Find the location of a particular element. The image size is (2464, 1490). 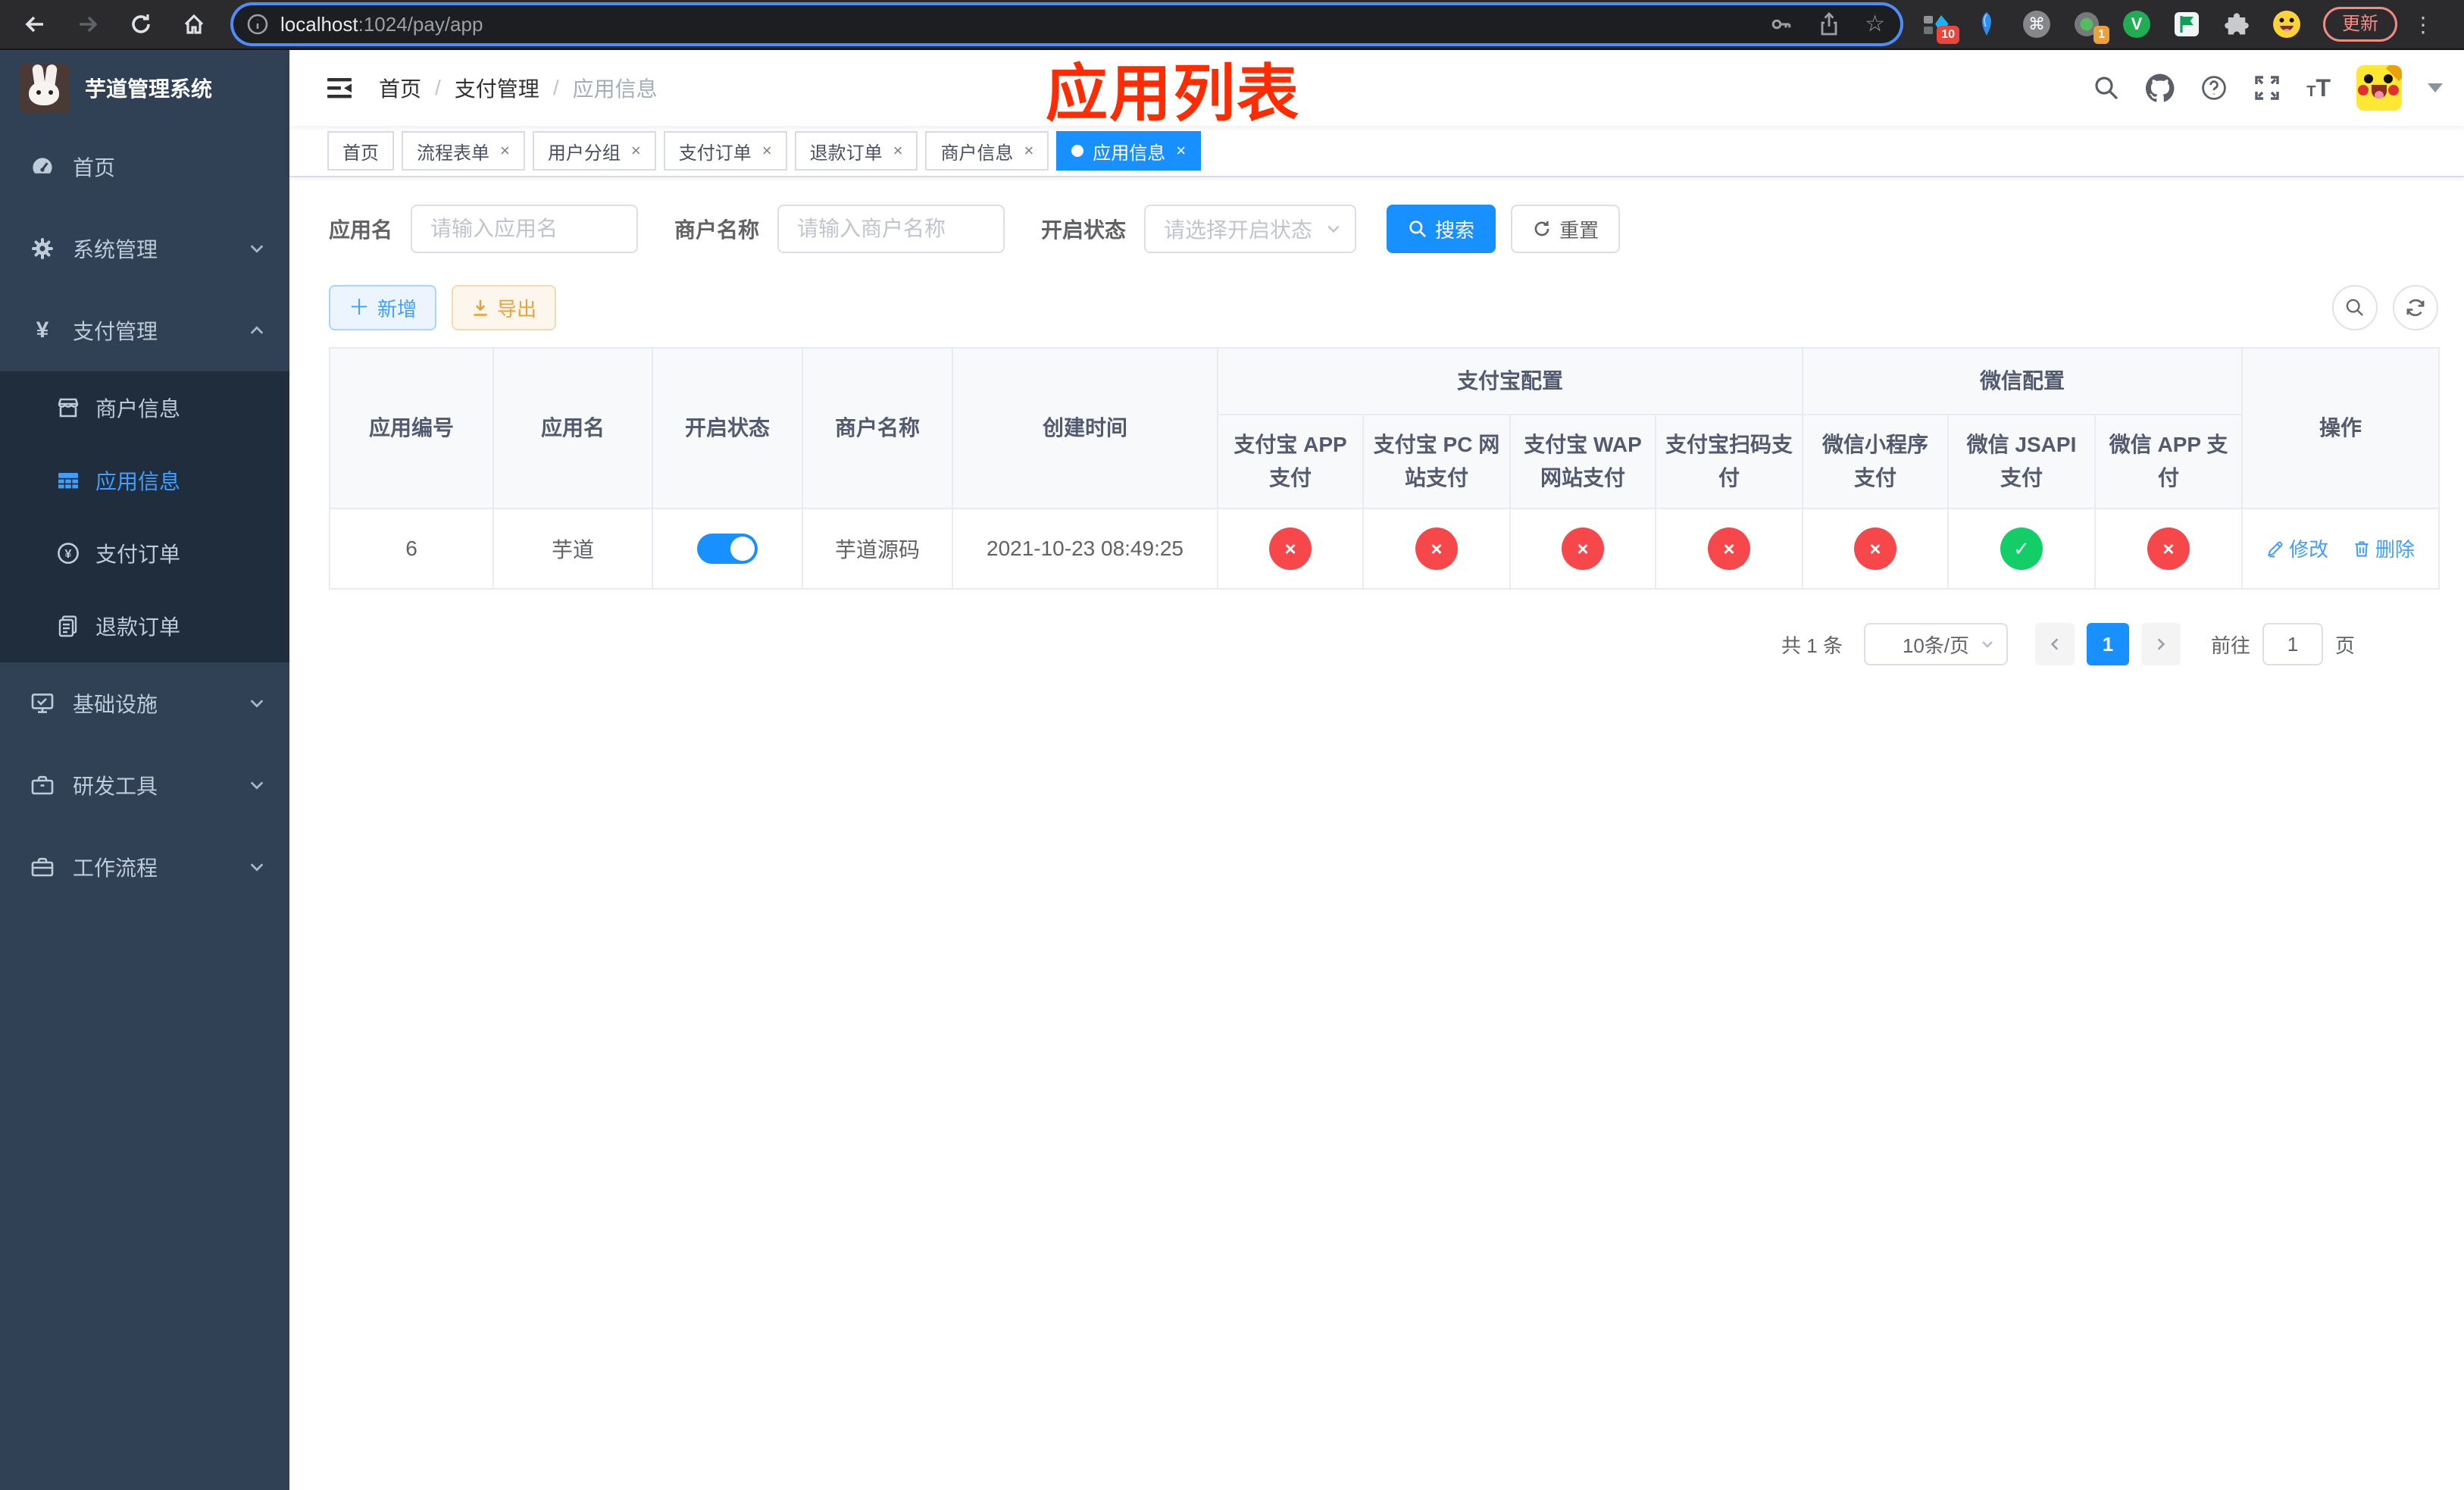

yen-icon: ¥ is located at coordinates (42, 330).